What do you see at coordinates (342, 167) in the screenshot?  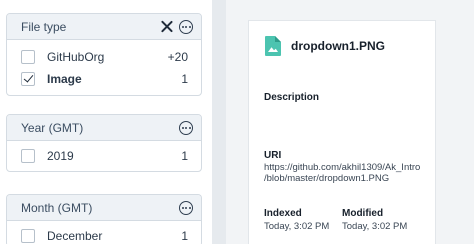 I see `uri-value-line1: https://github.com/akhil1309/Ak_Intro` at bounding box center [342, 167].